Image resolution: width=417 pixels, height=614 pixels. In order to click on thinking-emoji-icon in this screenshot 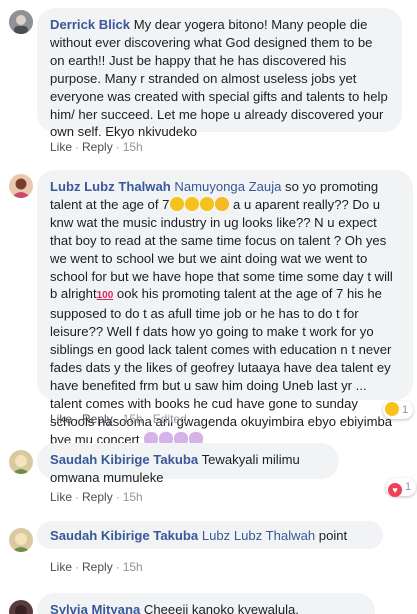, I will do `click(221, 203)`.